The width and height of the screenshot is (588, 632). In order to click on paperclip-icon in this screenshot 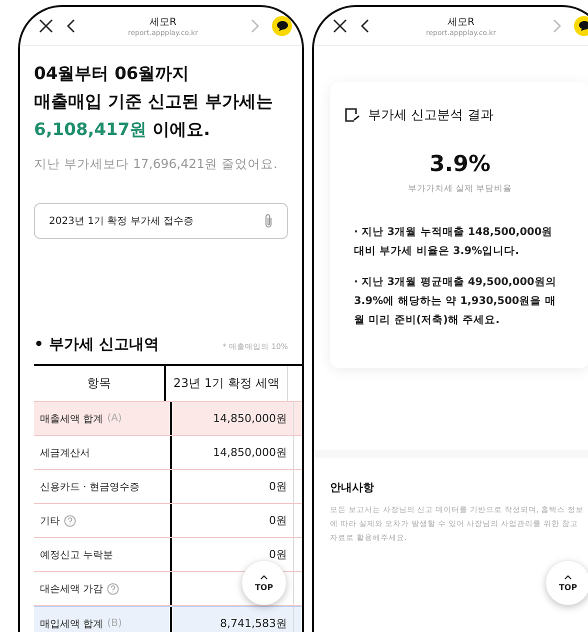, I will do `click(268, 221)`.